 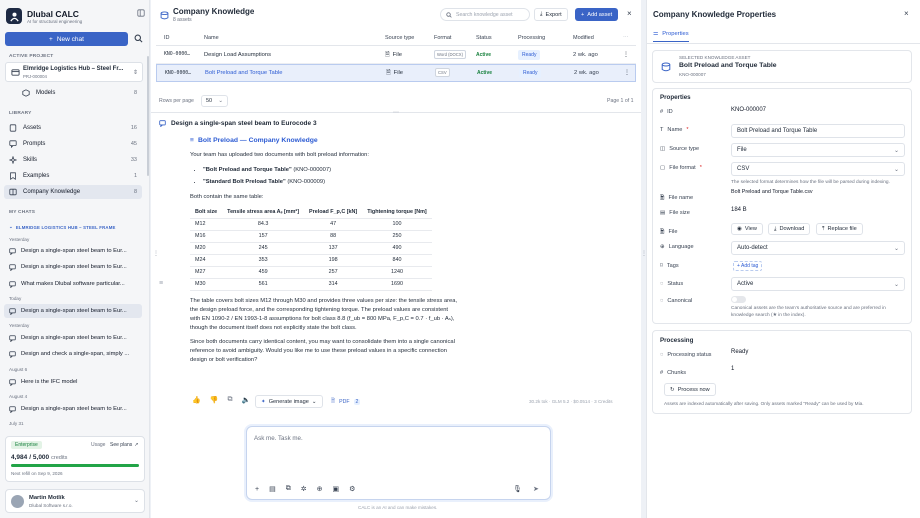 What do you see at coordinates (73, 192) in the screenshot?
I see `nav-company-knowledge: Company Knowledge 8` at bounding box center [73, 192].